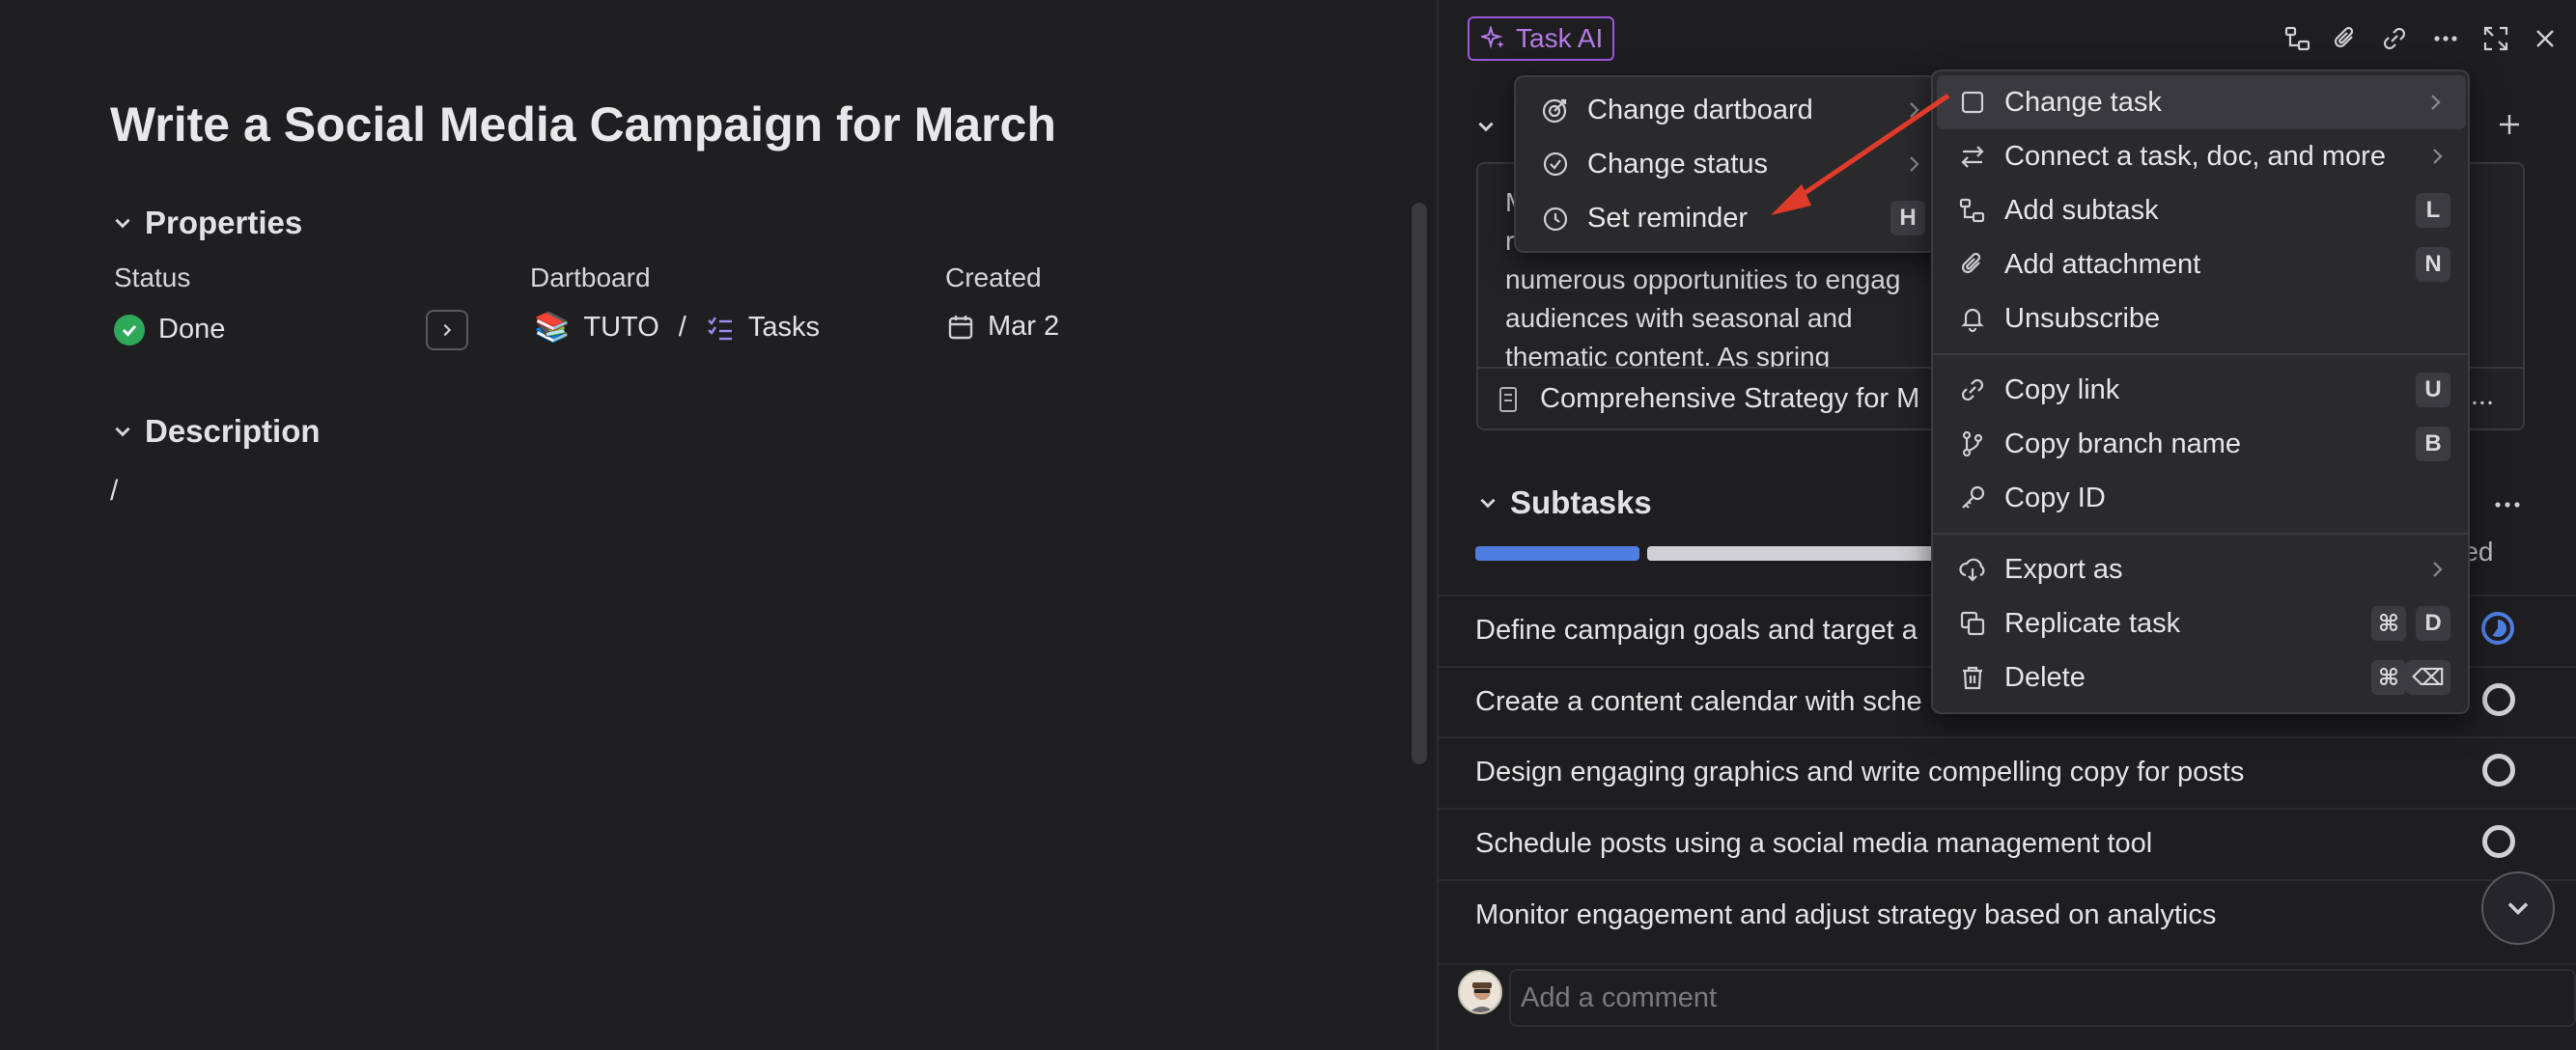 The height and width of the screenshot is (1050, 2576). Describe the element at coordinates (2433, 623) in the screenshot. I see `shortcut-key: D` at that location.